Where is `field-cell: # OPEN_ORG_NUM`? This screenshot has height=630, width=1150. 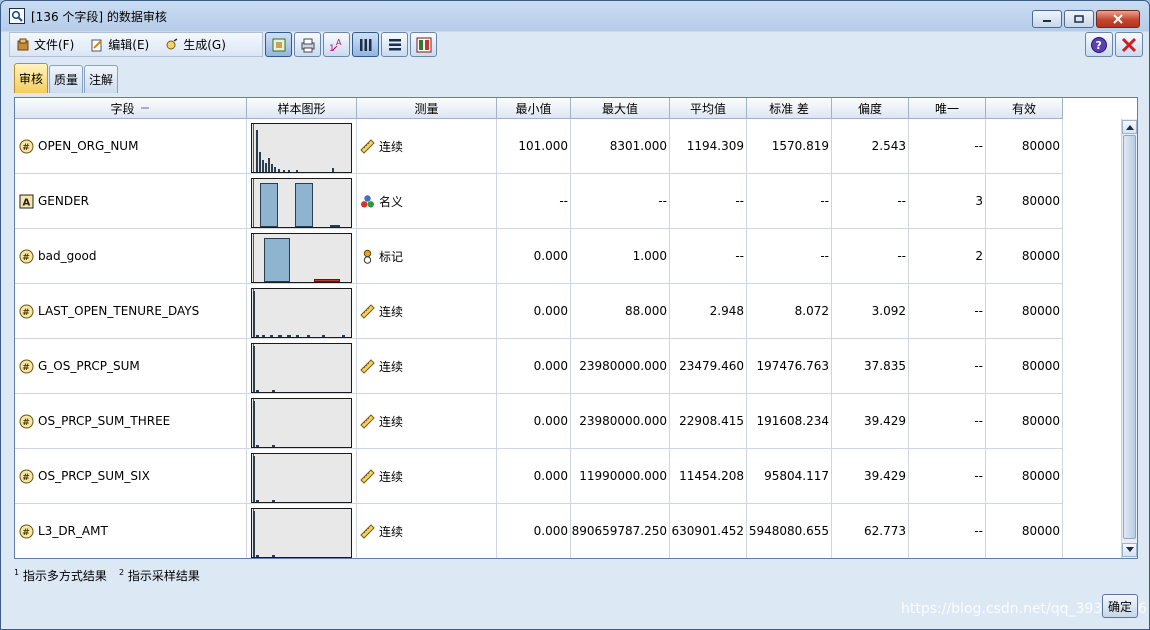 field-cell: # OPEN_ORG_NUM is located at coordinates (131, 146).